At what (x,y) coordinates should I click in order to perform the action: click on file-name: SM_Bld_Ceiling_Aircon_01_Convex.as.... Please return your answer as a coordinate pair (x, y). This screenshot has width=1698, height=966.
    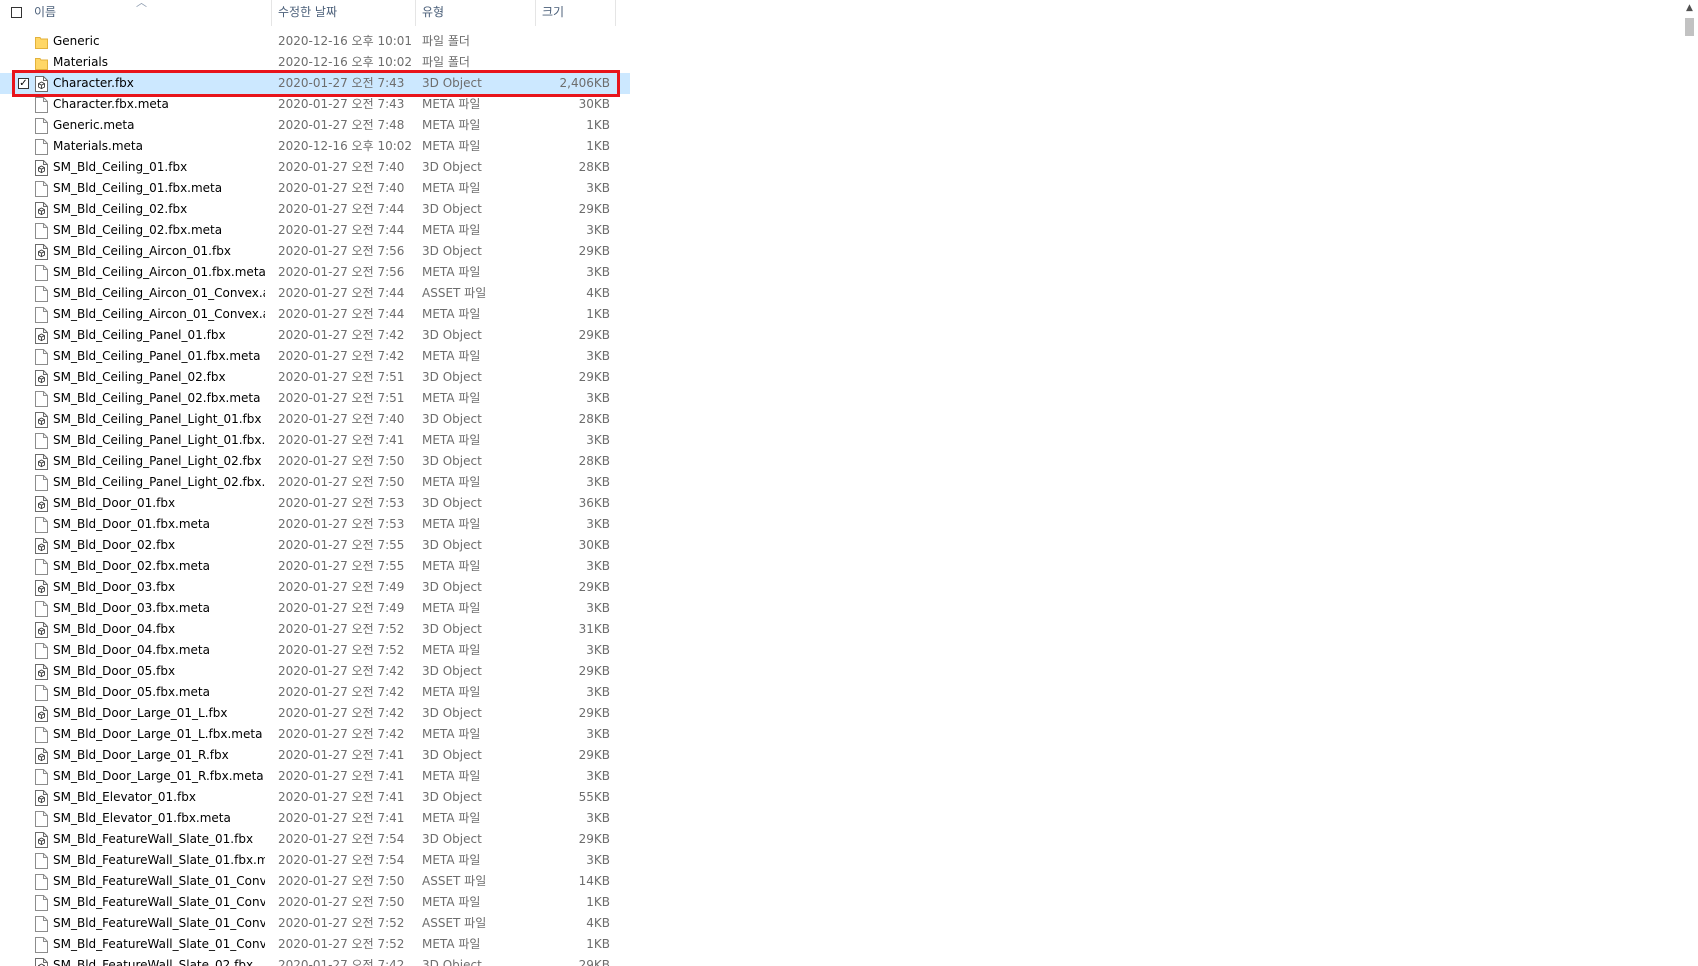
    Looking at the image, I should click on (159, 293).